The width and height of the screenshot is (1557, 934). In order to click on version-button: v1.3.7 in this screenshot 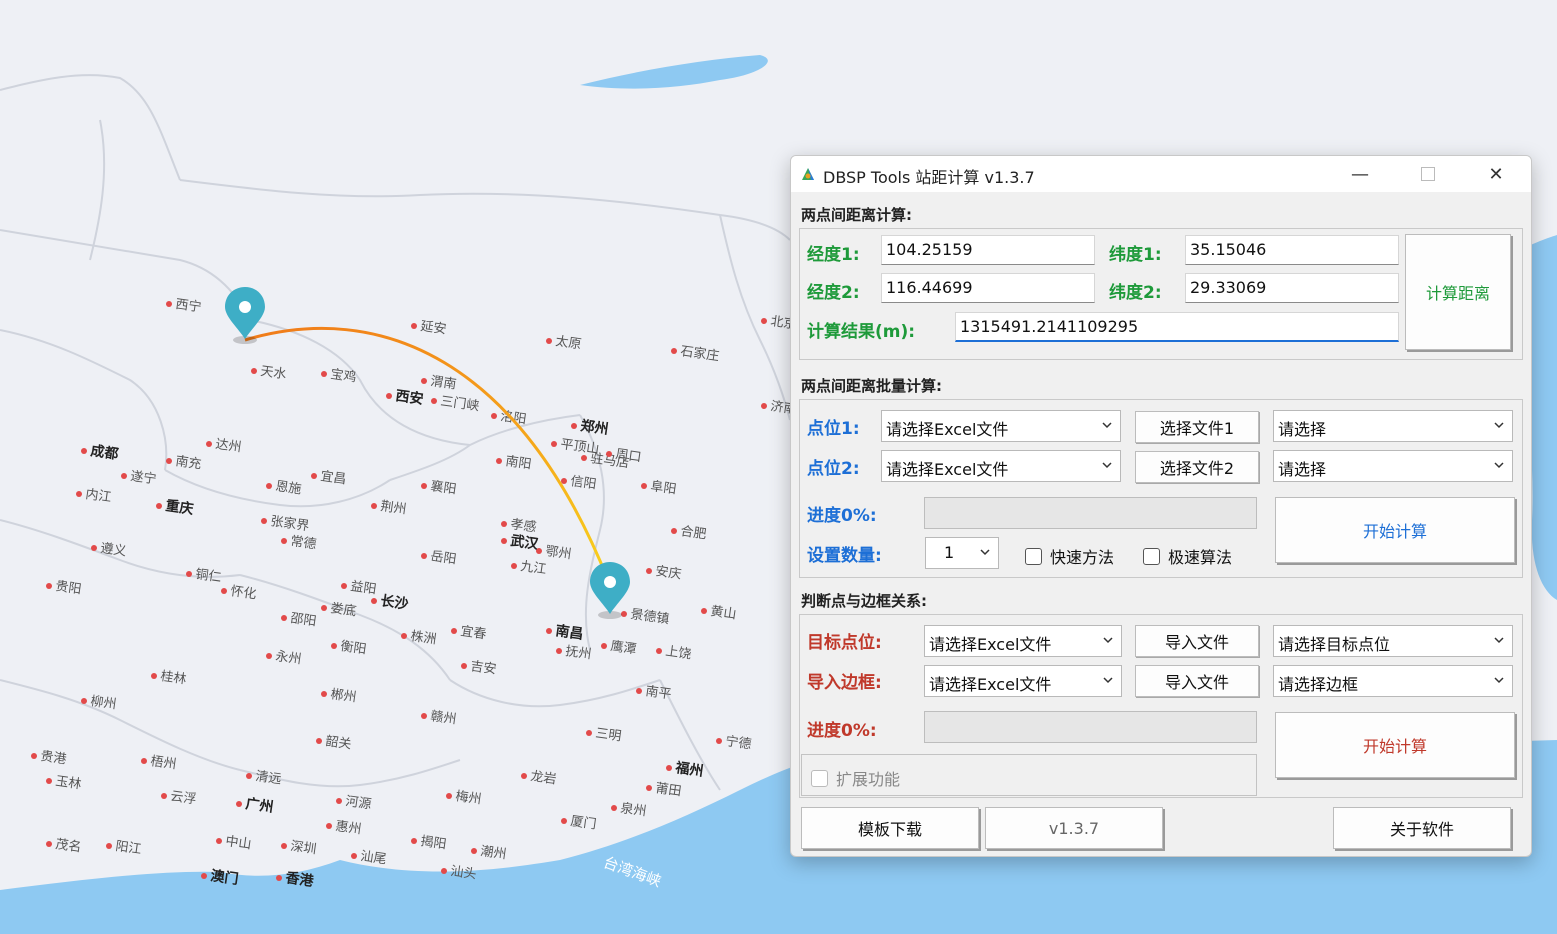, I will do `click(1074, 828)`.